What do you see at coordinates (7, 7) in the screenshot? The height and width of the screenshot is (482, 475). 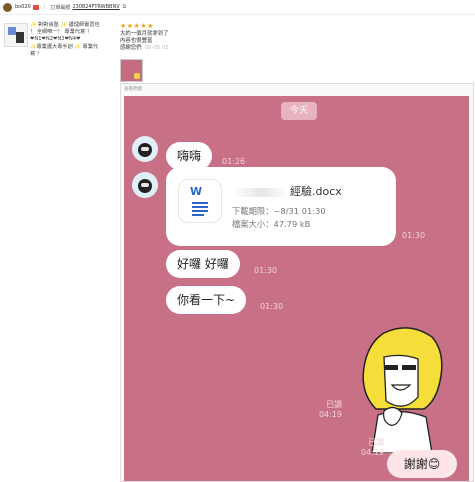 I see `user-avatar` at bounding box center [7, 7].